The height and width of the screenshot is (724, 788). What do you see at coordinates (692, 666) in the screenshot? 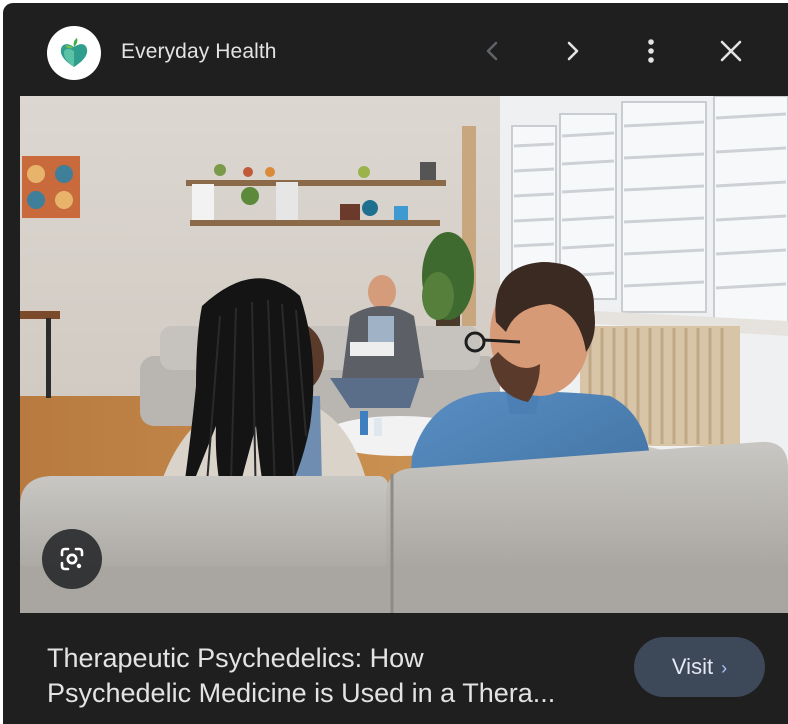
I see `visit-button-label: Visit` at bounding box center [692, 666].